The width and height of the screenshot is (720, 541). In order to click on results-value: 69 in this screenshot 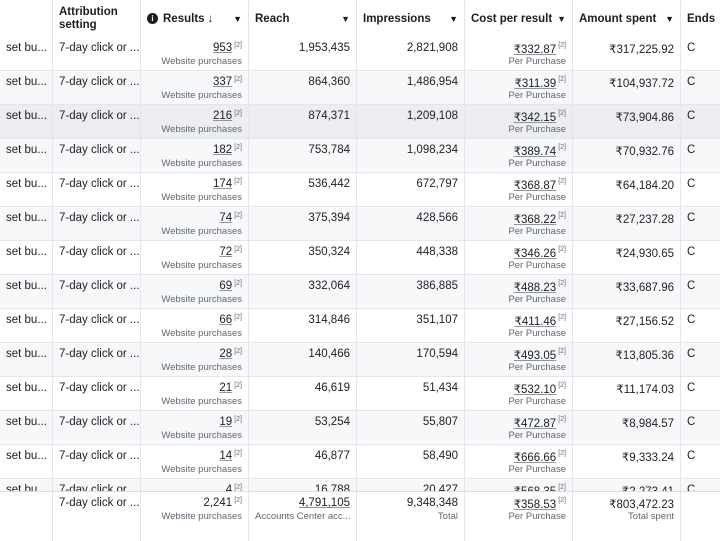, I will do `click(225, 286)`.